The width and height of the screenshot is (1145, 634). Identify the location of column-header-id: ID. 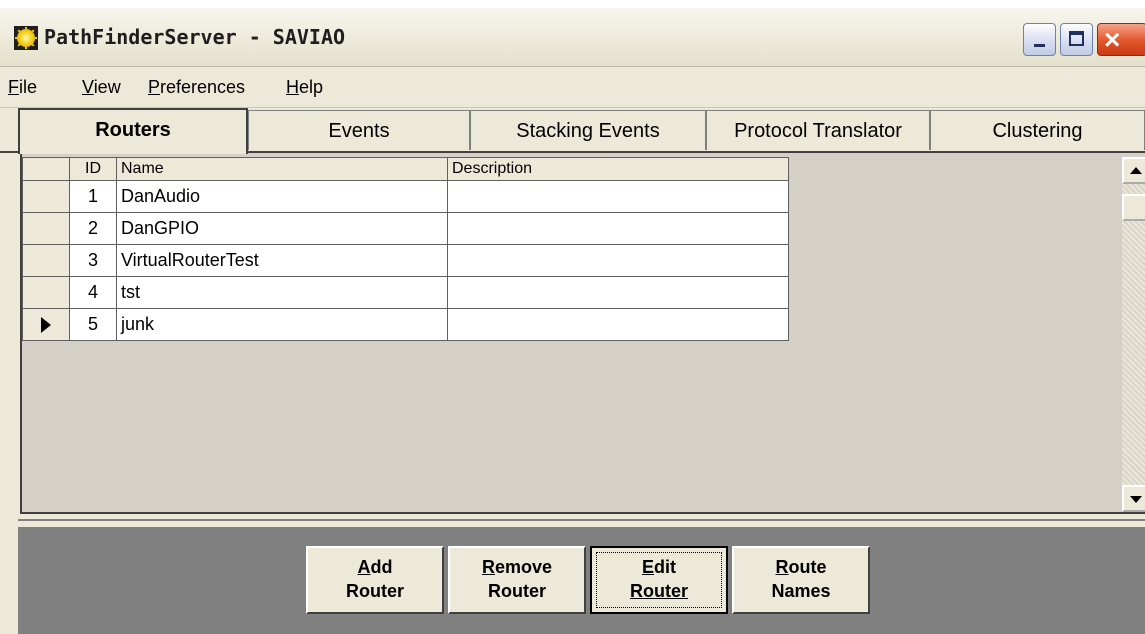
(93, 169).